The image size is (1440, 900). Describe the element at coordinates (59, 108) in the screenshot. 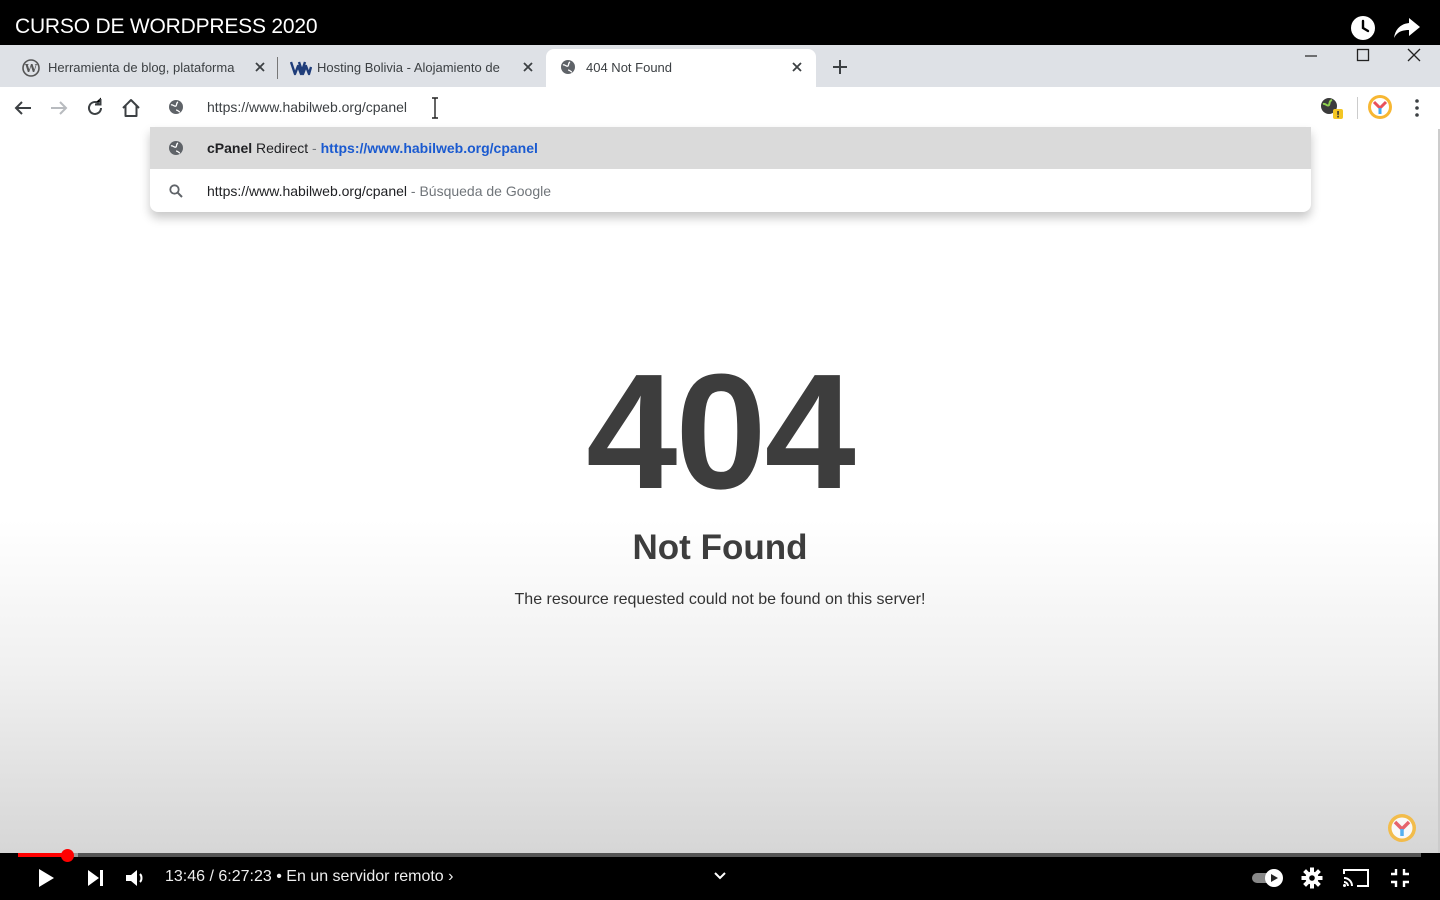

I see `forward-arrow-icon` at that location.